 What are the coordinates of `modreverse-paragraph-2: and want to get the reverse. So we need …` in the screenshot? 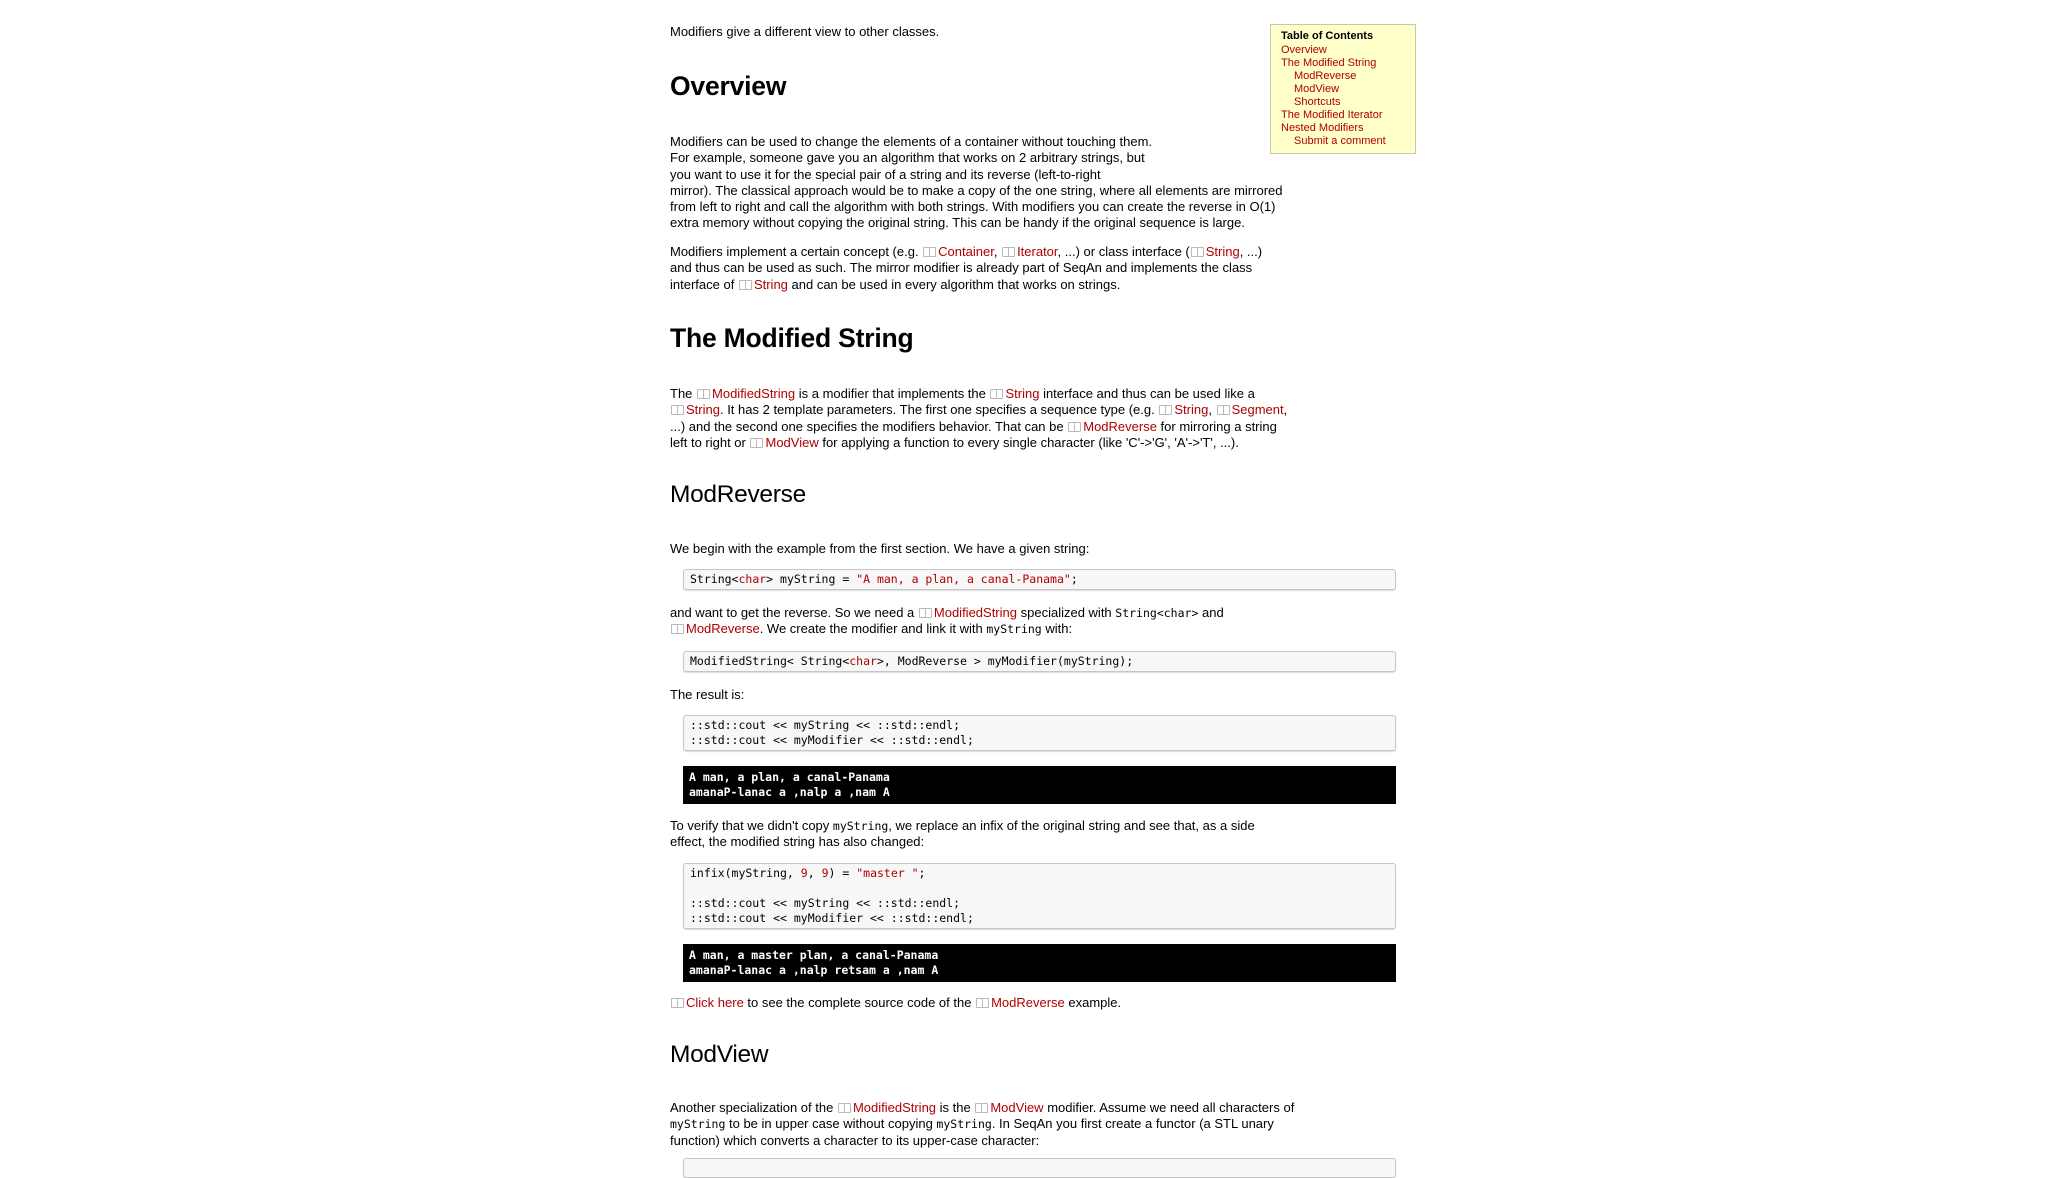 It's located at (1040, 621).